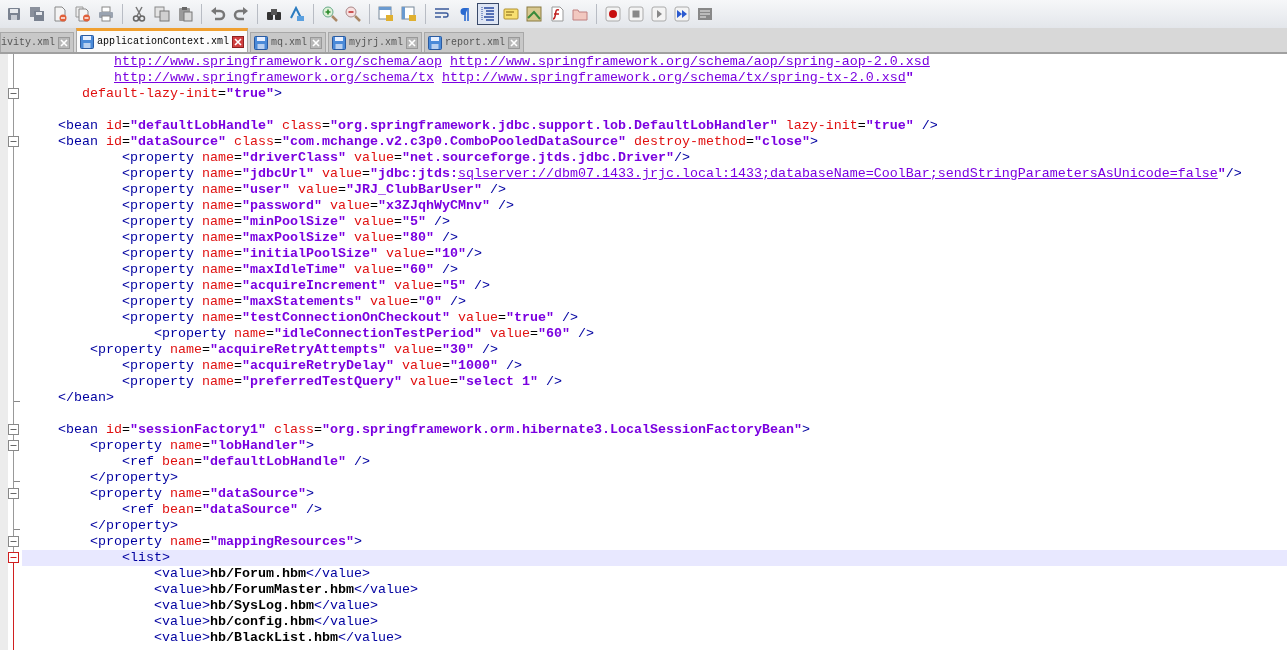 This screenshot has height=650, width=1287. What do you see at coordinates (278, 61) in the screenshot?
I see `url-link: http://www.springframework.org/schema/aop` at bounding box center [278, 61].